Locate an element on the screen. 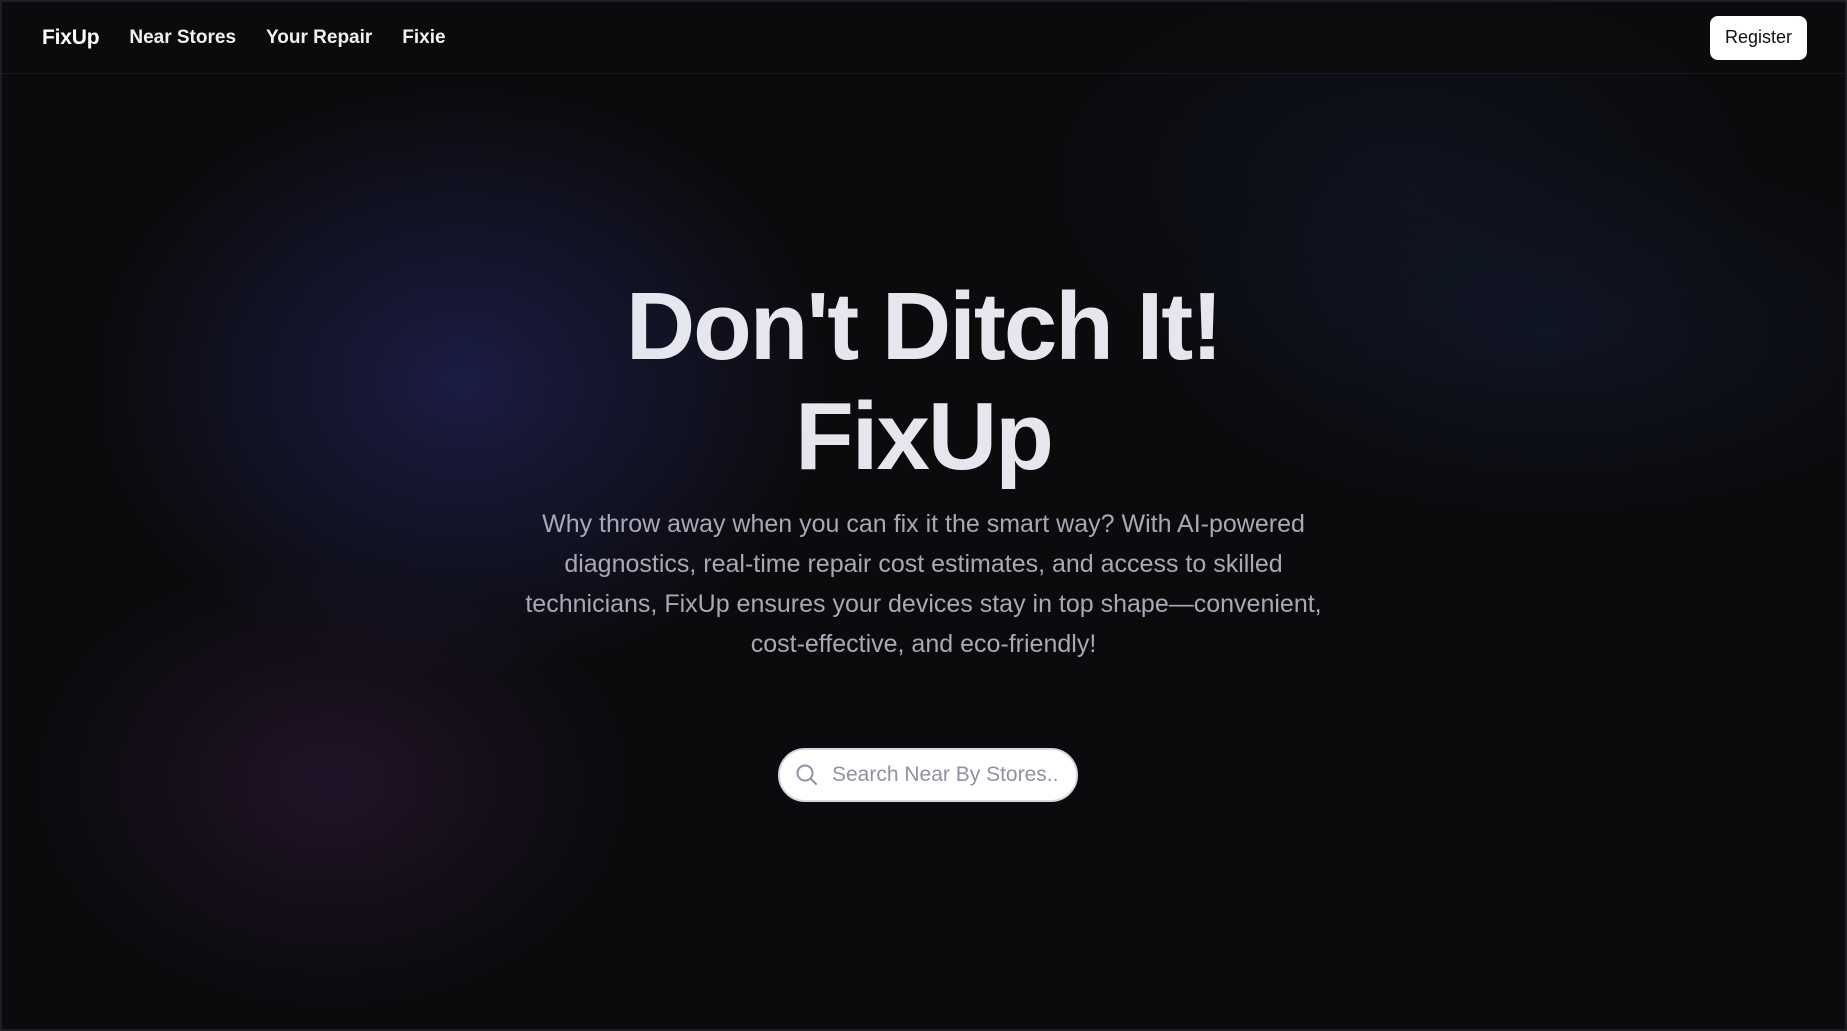 This screenshot has height=1031, width=1847. brand-logo: FixUp is located at coordinates (71, 38).